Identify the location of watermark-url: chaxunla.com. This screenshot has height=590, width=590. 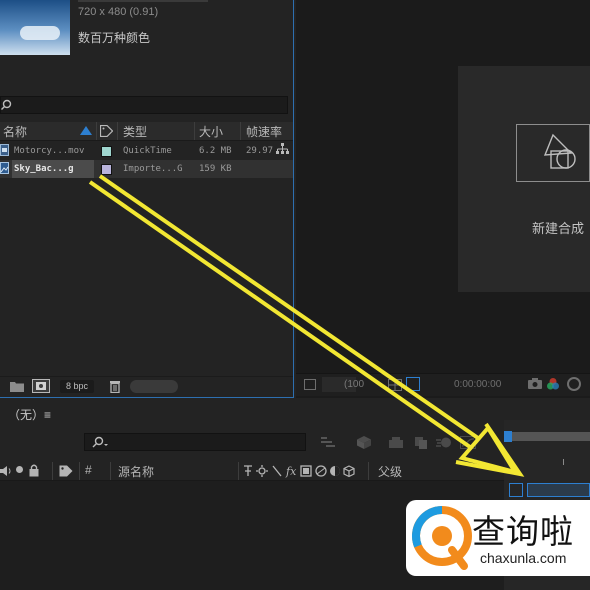
(523, 558).